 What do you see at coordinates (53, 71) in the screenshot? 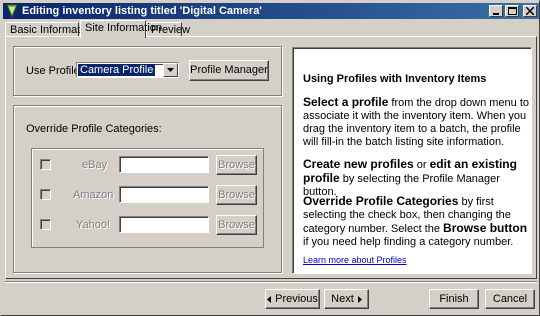
I see `use-profile-label: Use Profile` at bounding box center [53, 71].